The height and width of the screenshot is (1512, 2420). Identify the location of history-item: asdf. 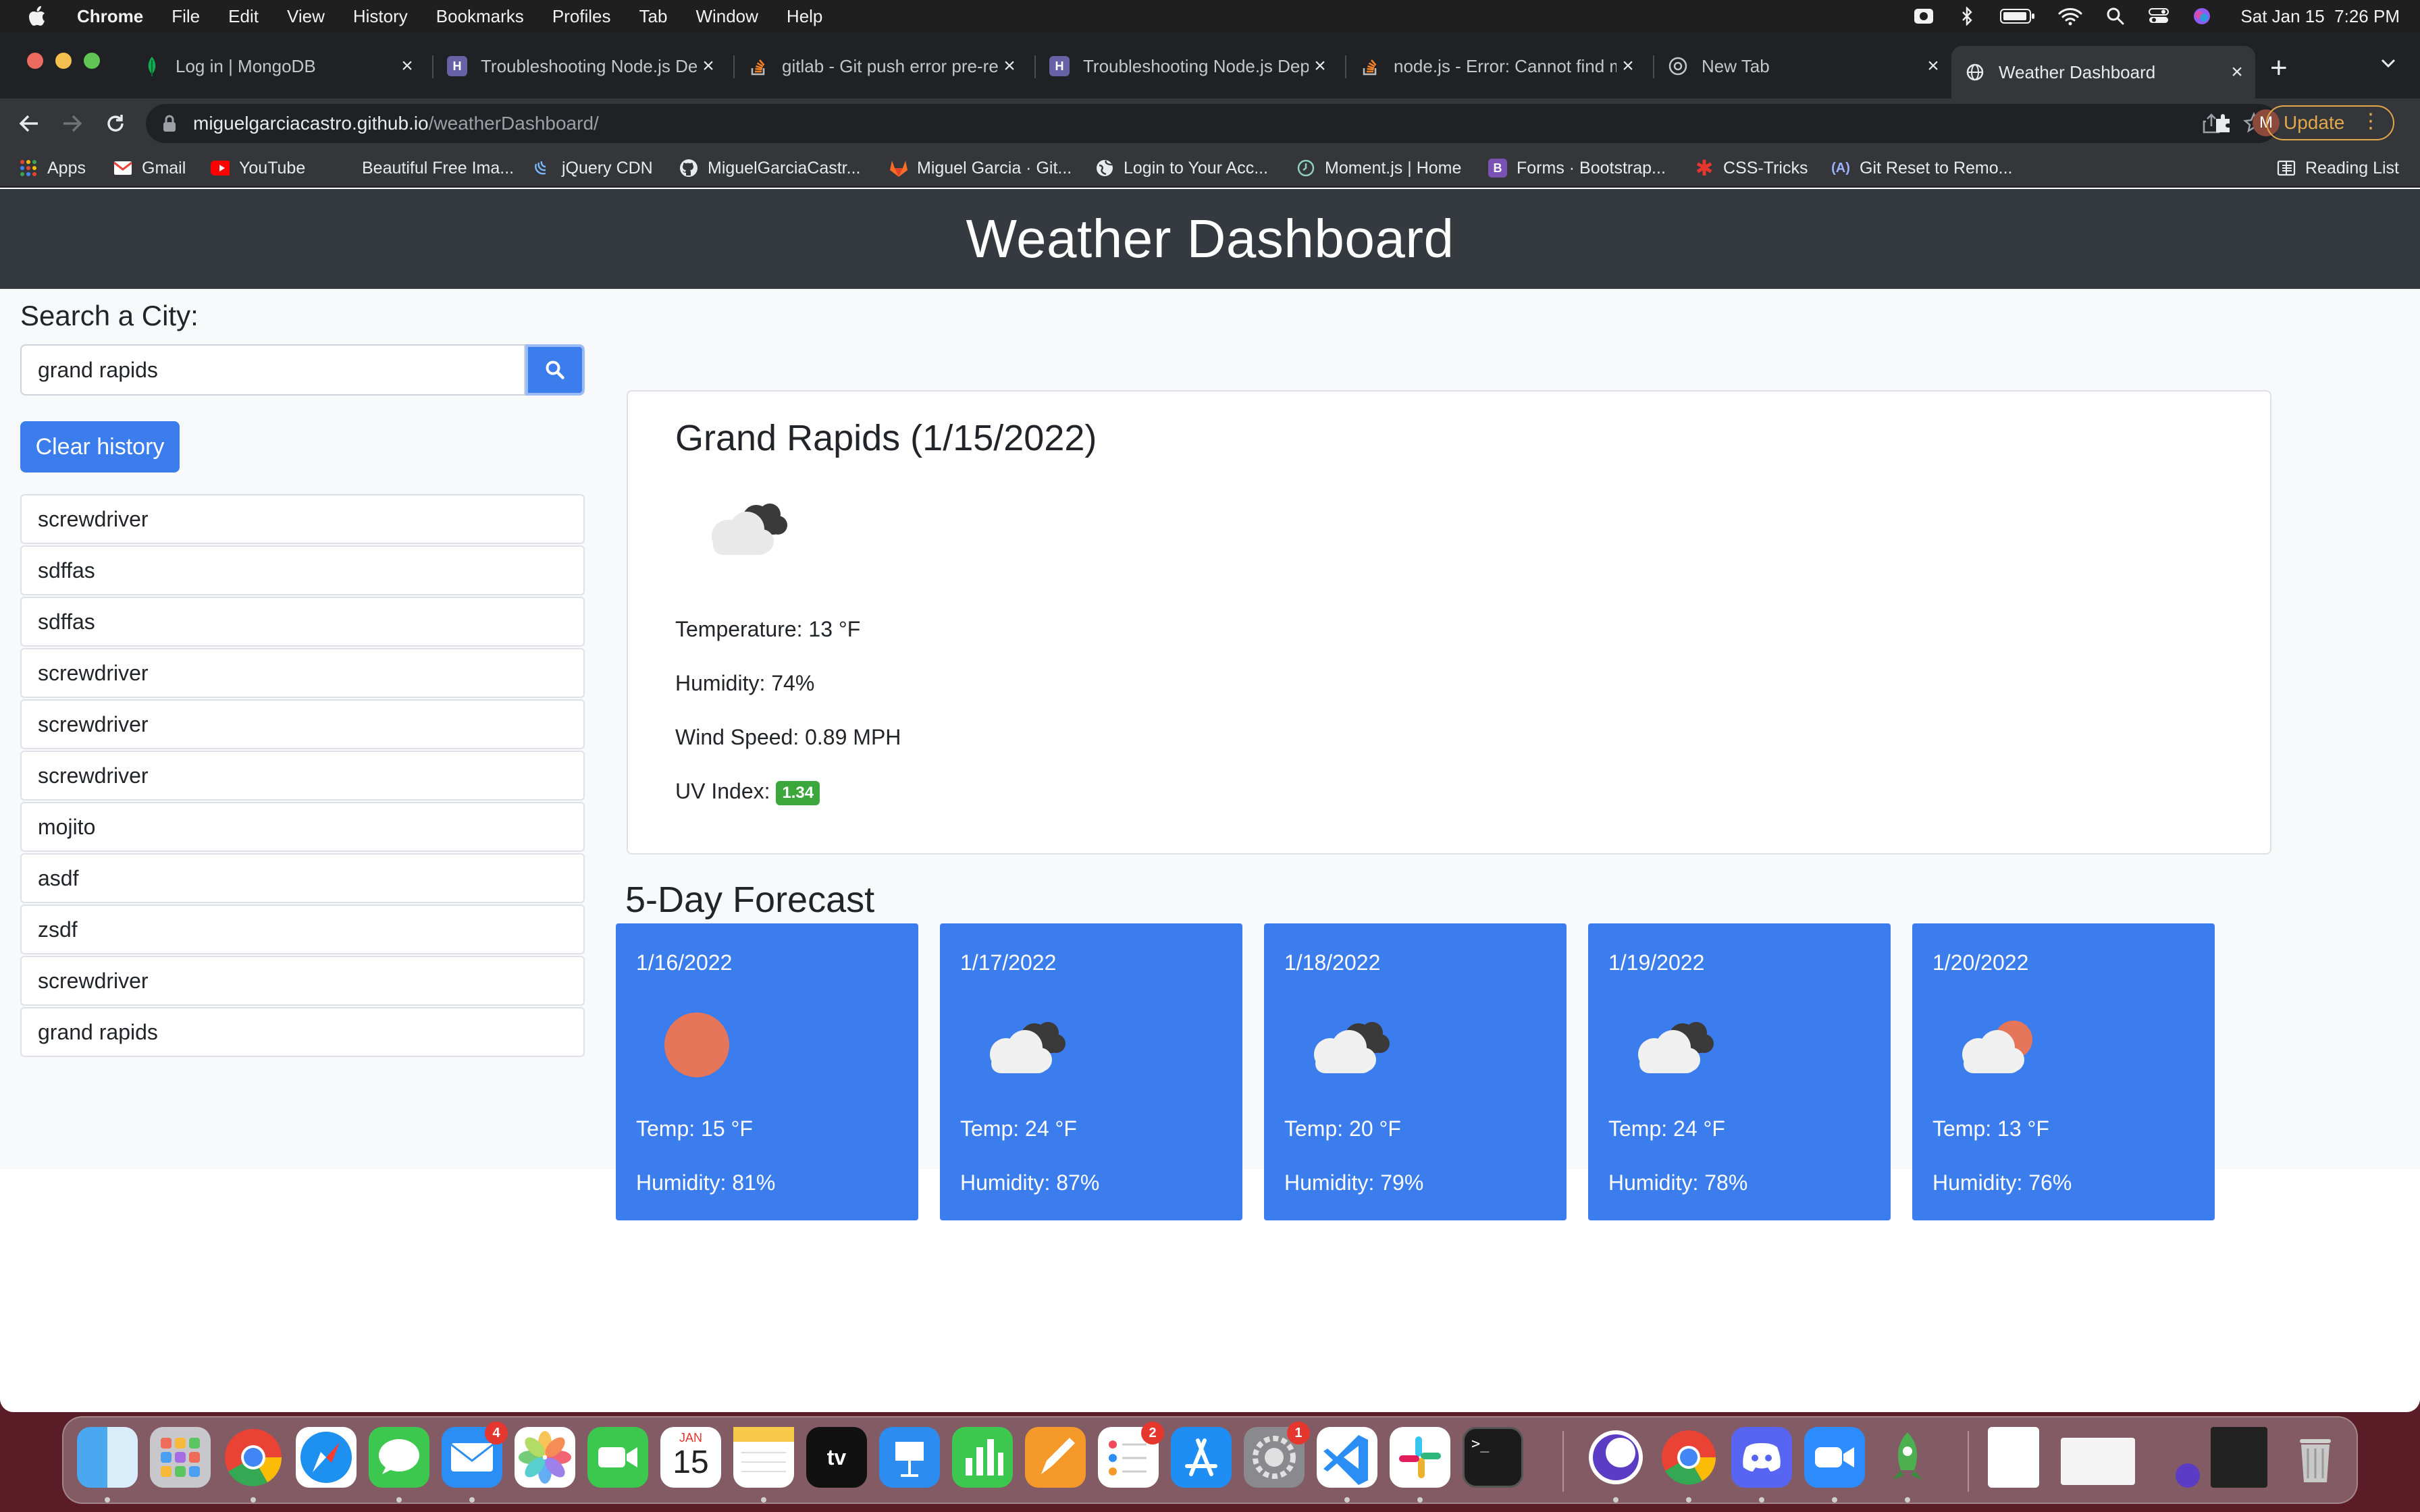
(302, 878).